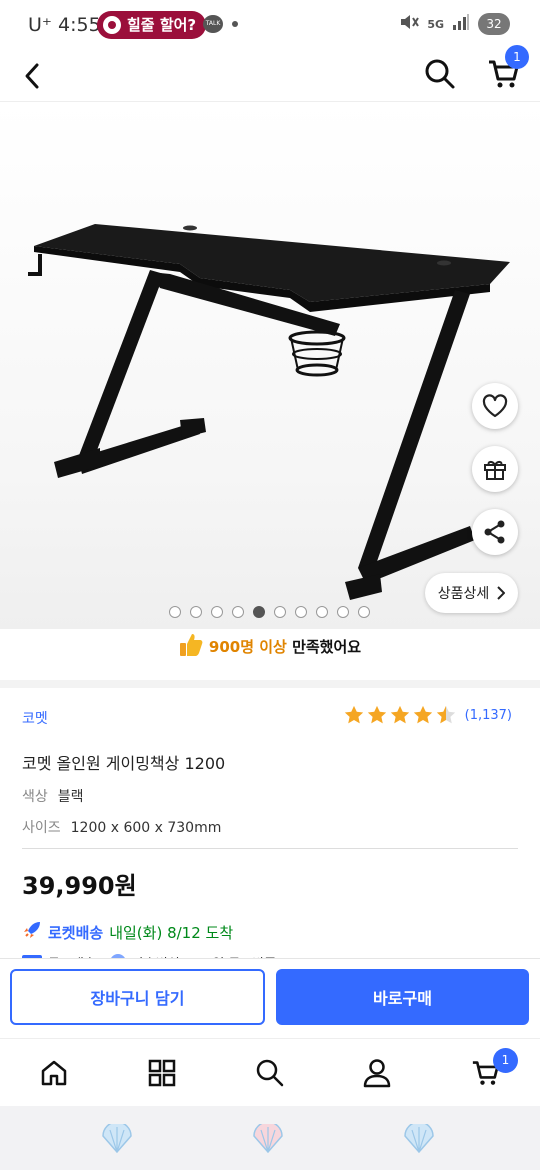 The height and width of the screenshot is (1170, 540). What do you see at coordinates (53, 797) in the screenshot?
I see `color-option: 색상 블랙` at bounding box center [53, 797].